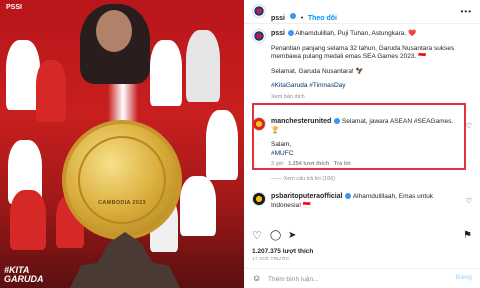  Describe the element at coordinates (257, 236) in the screenshot. I see `like-heart-icon: ♡` at that location.